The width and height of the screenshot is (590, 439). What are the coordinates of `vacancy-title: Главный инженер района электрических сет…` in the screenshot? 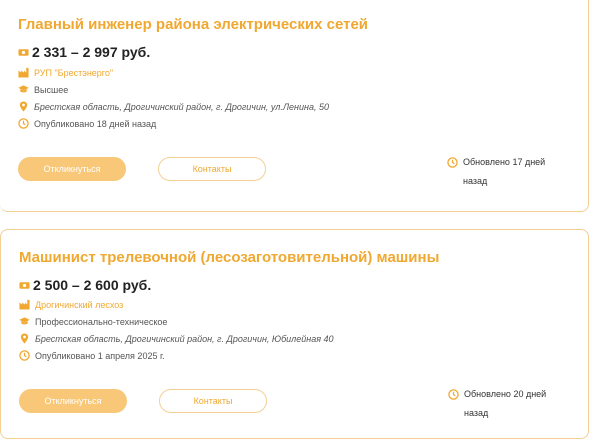 It's located at (193, 24).